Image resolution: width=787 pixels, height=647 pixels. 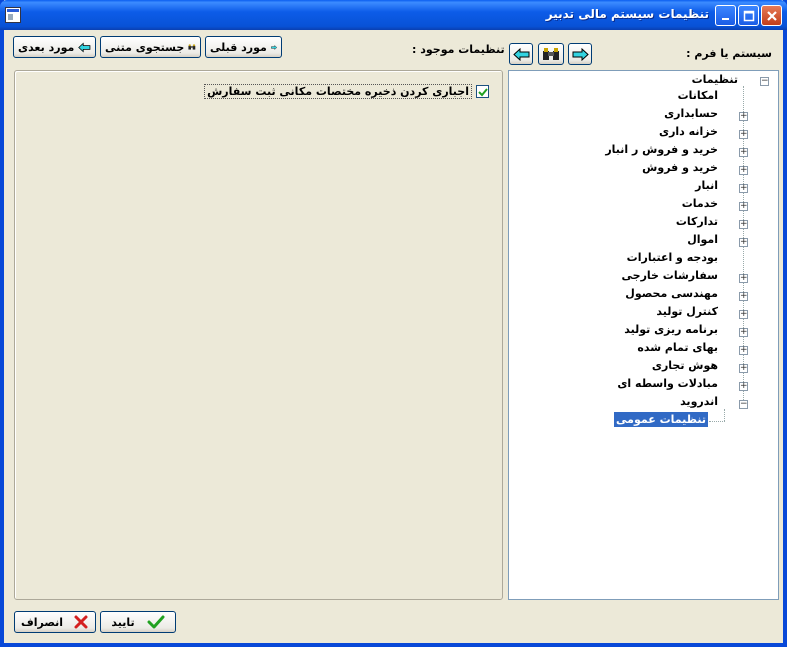 I want to click on location-required-label: اجباری کردن ذخیره مختصات مکانی ثبت سفارش, so click(x=338, y=91).